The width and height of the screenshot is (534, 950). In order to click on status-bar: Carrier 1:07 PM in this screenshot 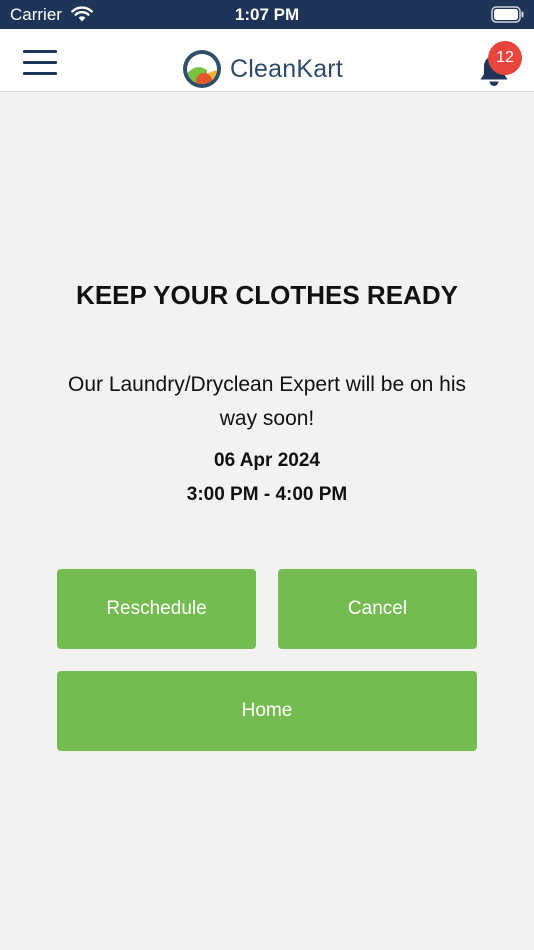, I will do `click(267, 14)`.